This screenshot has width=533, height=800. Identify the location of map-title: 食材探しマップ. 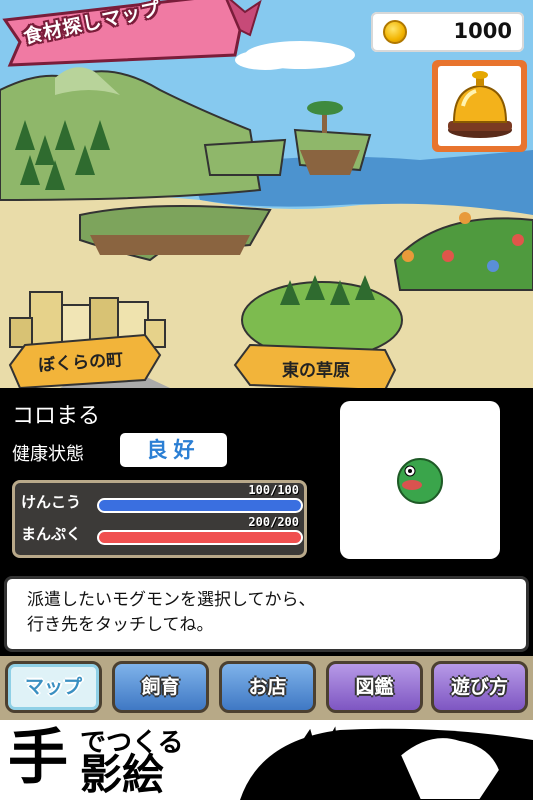
(92, 24).